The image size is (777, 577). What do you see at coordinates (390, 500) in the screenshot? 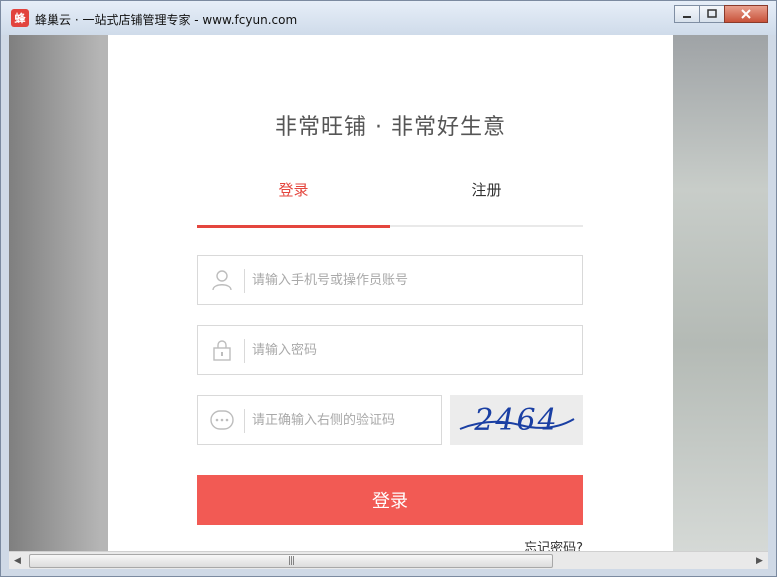
I see `login-button: 登录` at bounding box center [390, 500].